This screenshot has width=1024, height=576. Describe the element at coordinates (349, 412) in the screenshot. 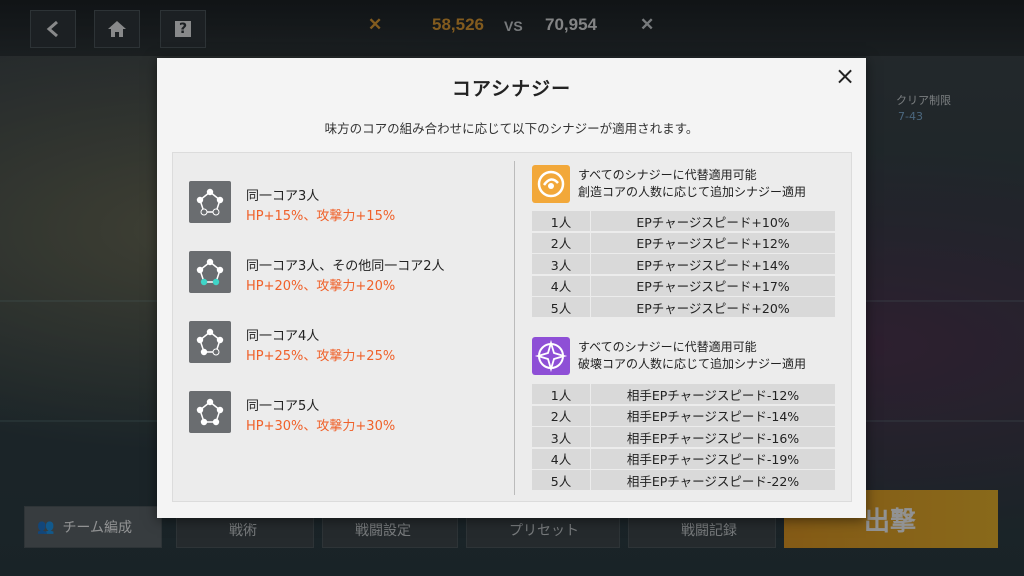

I see `rule-item: 同一コア5人 HP+30%、攻撃力+30%` at that location.